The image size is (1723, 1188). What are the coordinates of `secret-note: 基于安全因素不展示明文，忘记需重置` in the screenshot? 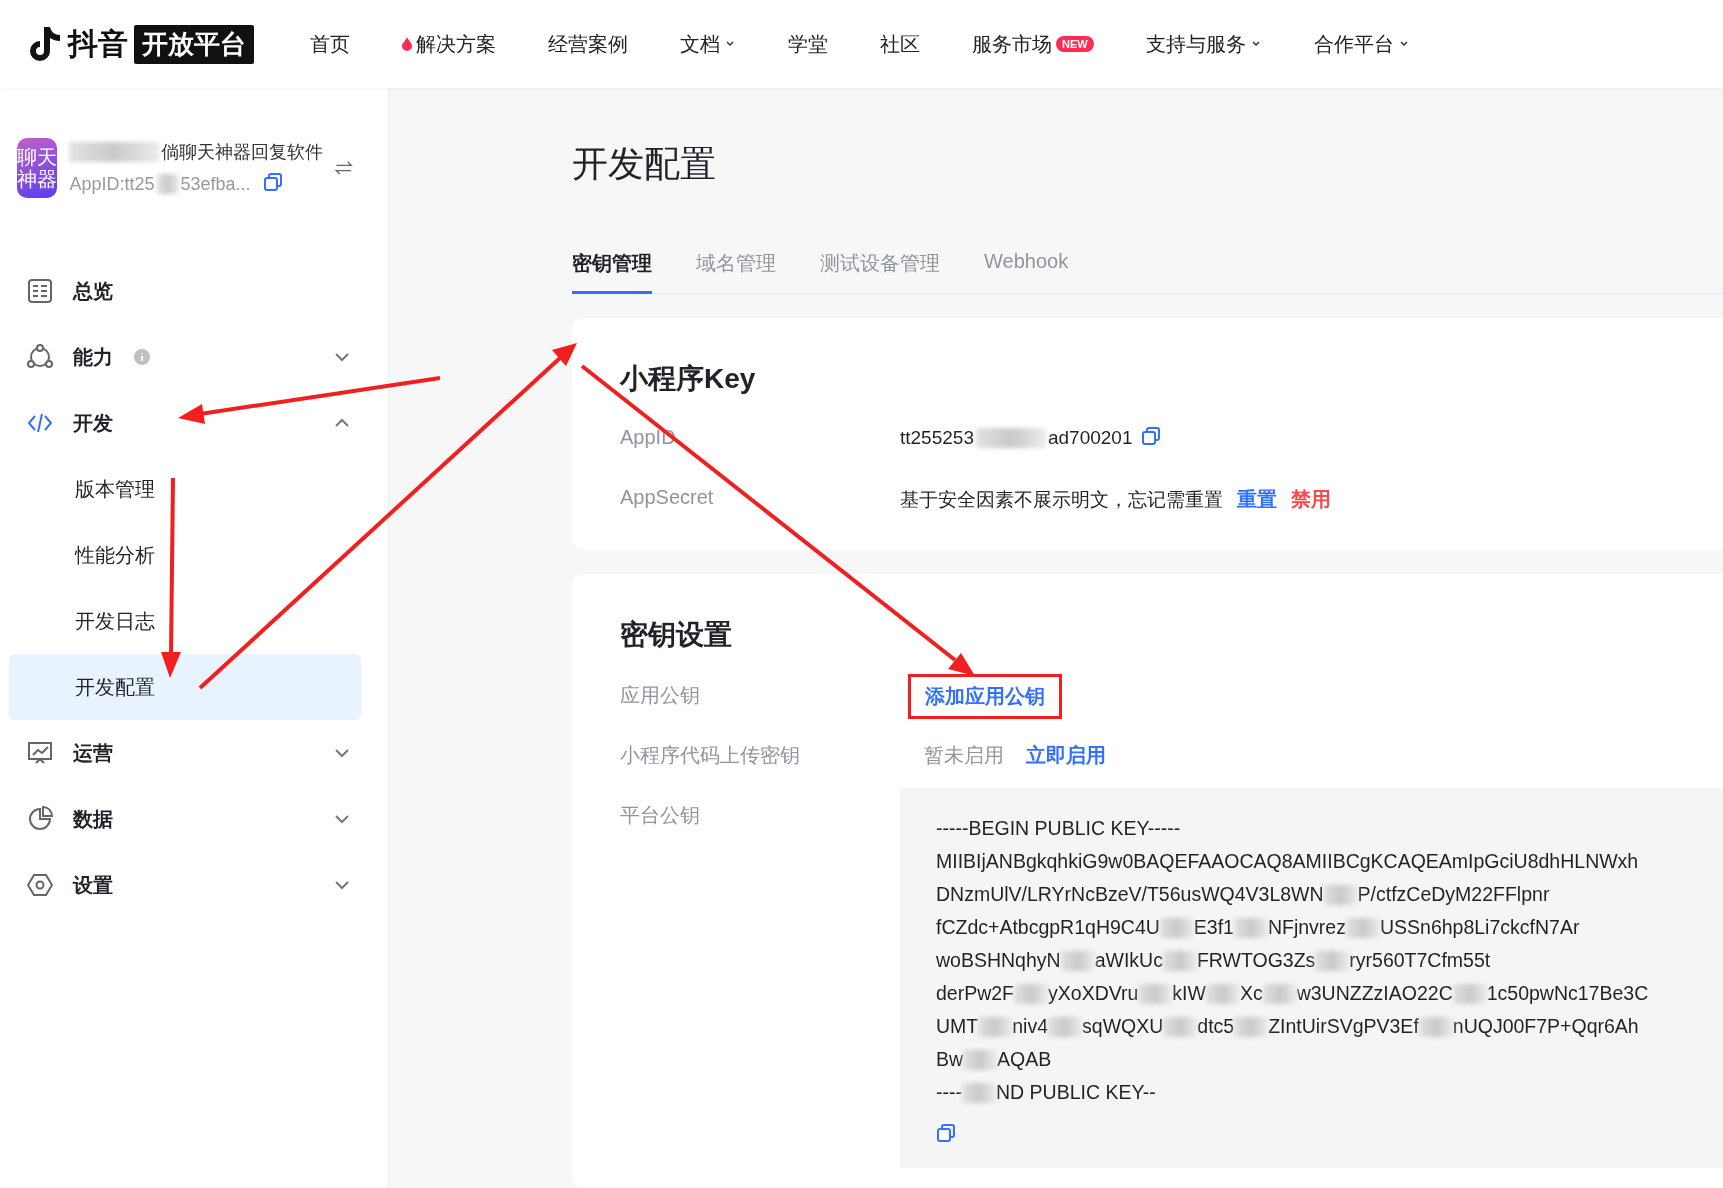 It's located at (1061, 499).